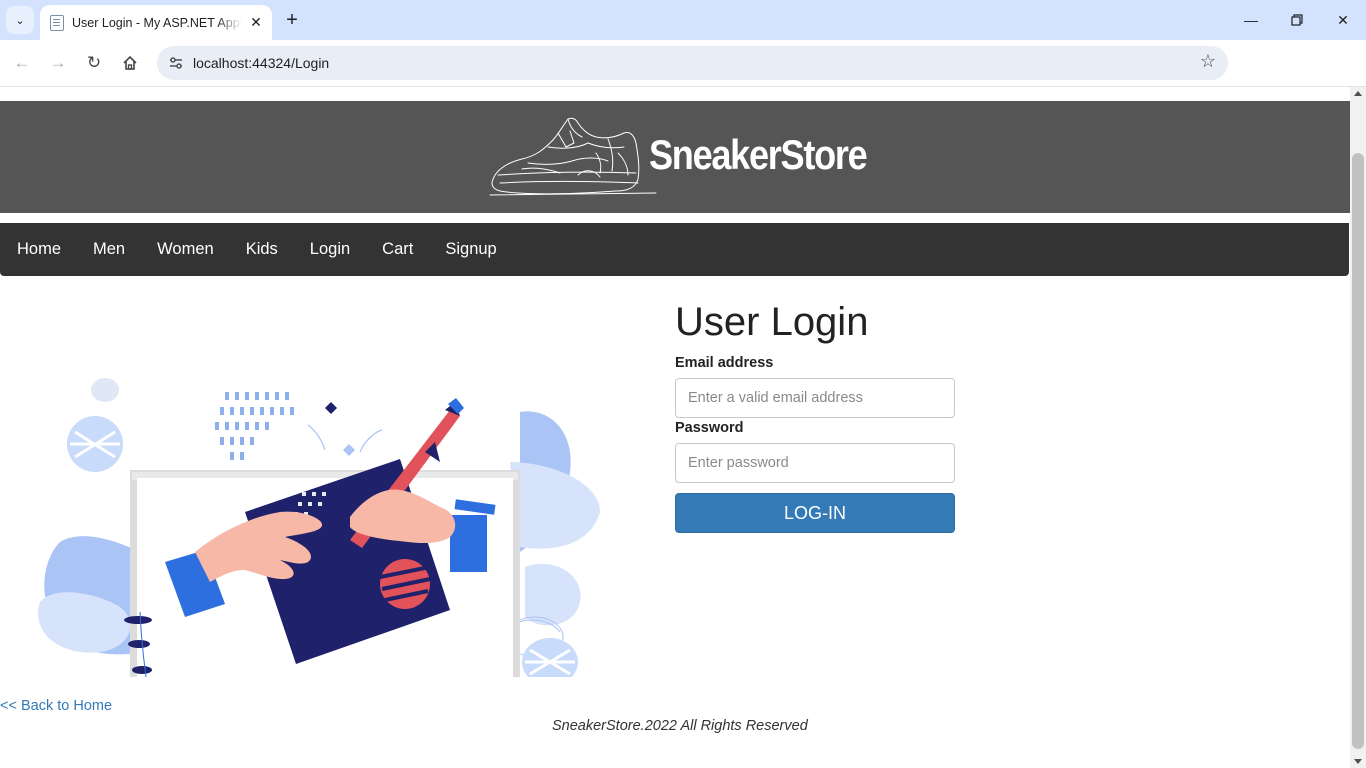  What do you see at coordinates (39, 249) in the screenshot?
I see `nav-home: Home` at bounding box center [39, 249].